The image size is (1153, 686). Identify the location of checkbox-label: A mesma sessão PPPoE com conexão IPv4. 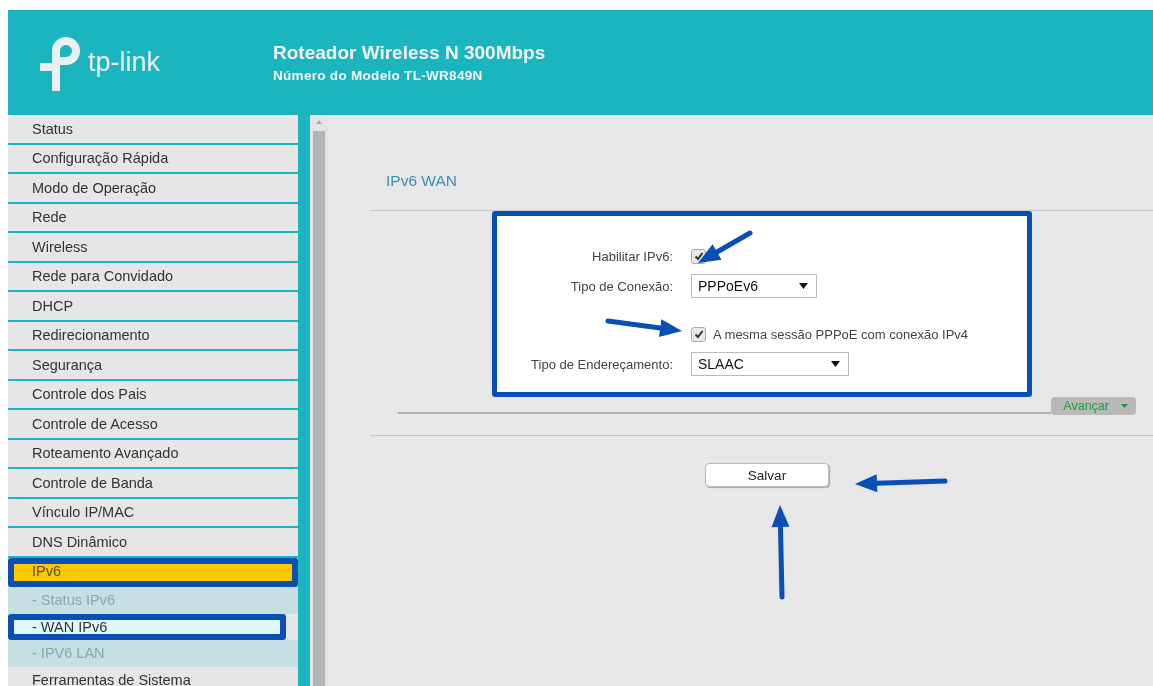
(841, 334).